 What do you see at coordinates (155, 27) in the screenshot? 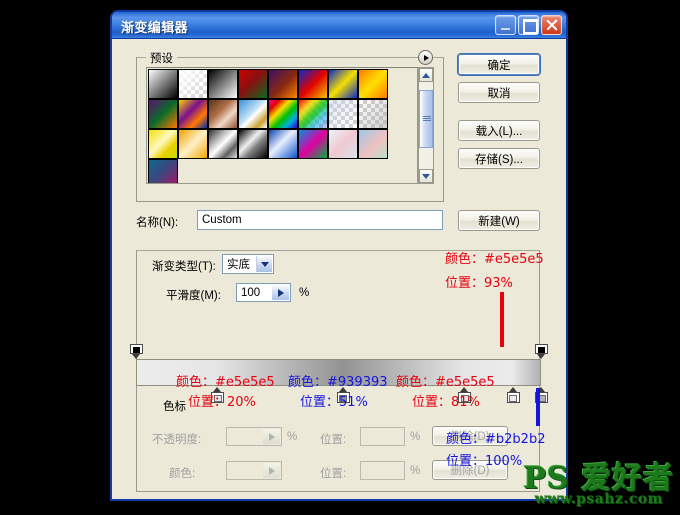
I see `window-title: 渐变编辑器` at bounding box center [155, 27].